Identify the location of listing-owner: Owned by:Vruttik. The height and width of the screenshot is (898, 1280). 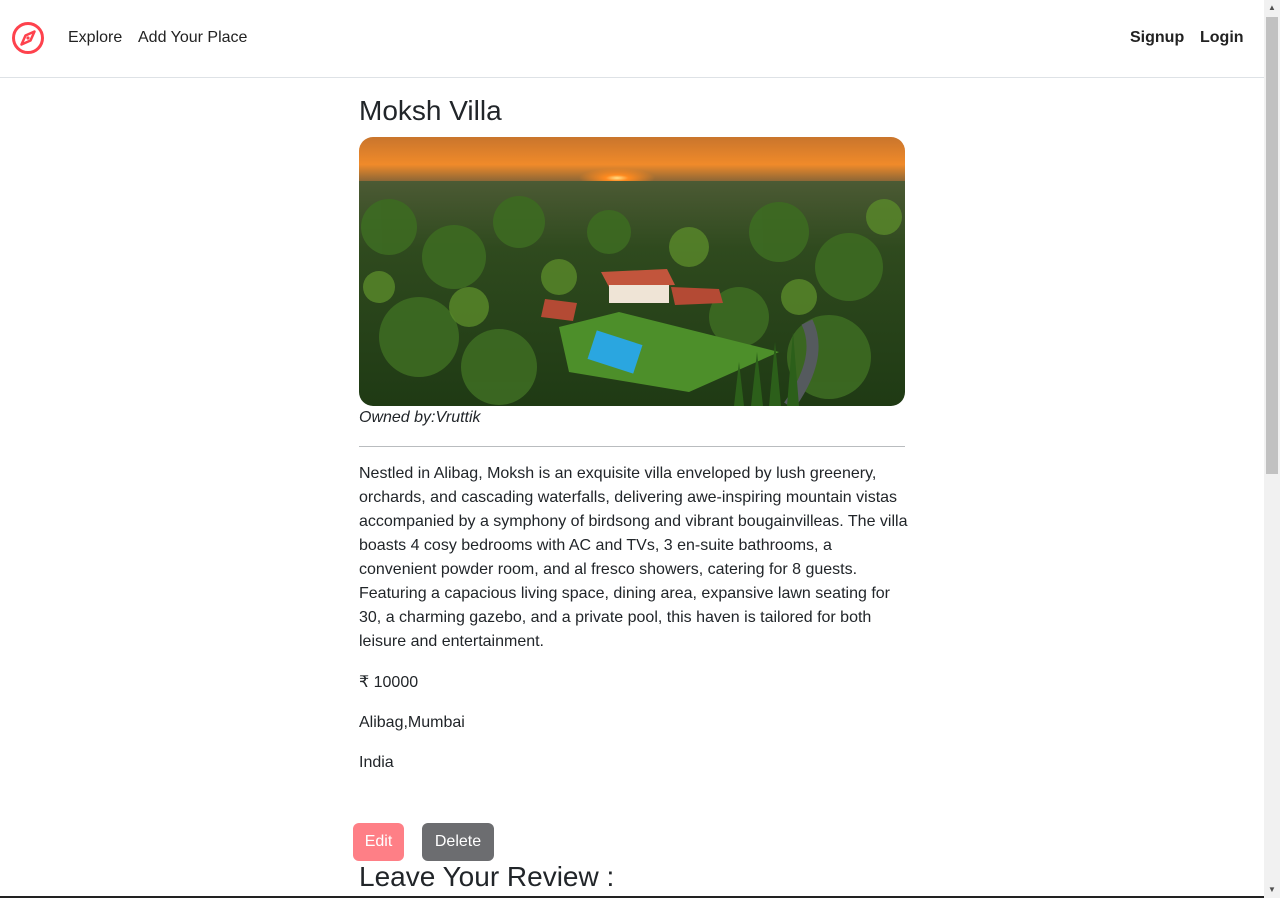
(420, 417).